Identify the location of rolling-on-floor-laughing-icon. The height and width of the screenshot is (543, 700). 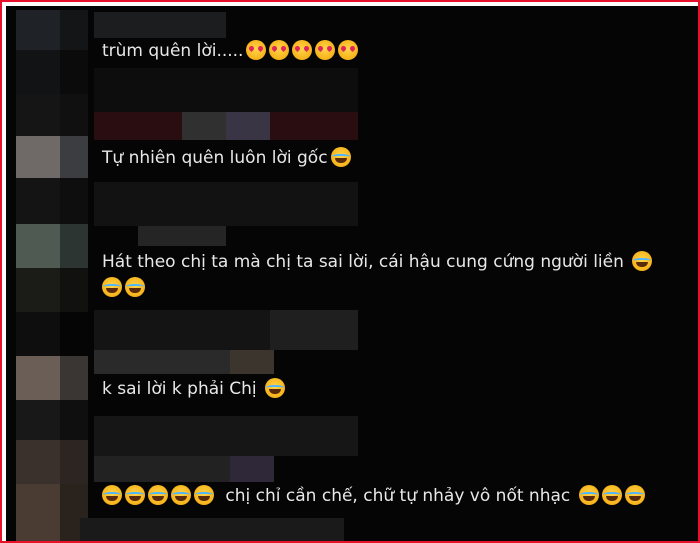
(340, 157).